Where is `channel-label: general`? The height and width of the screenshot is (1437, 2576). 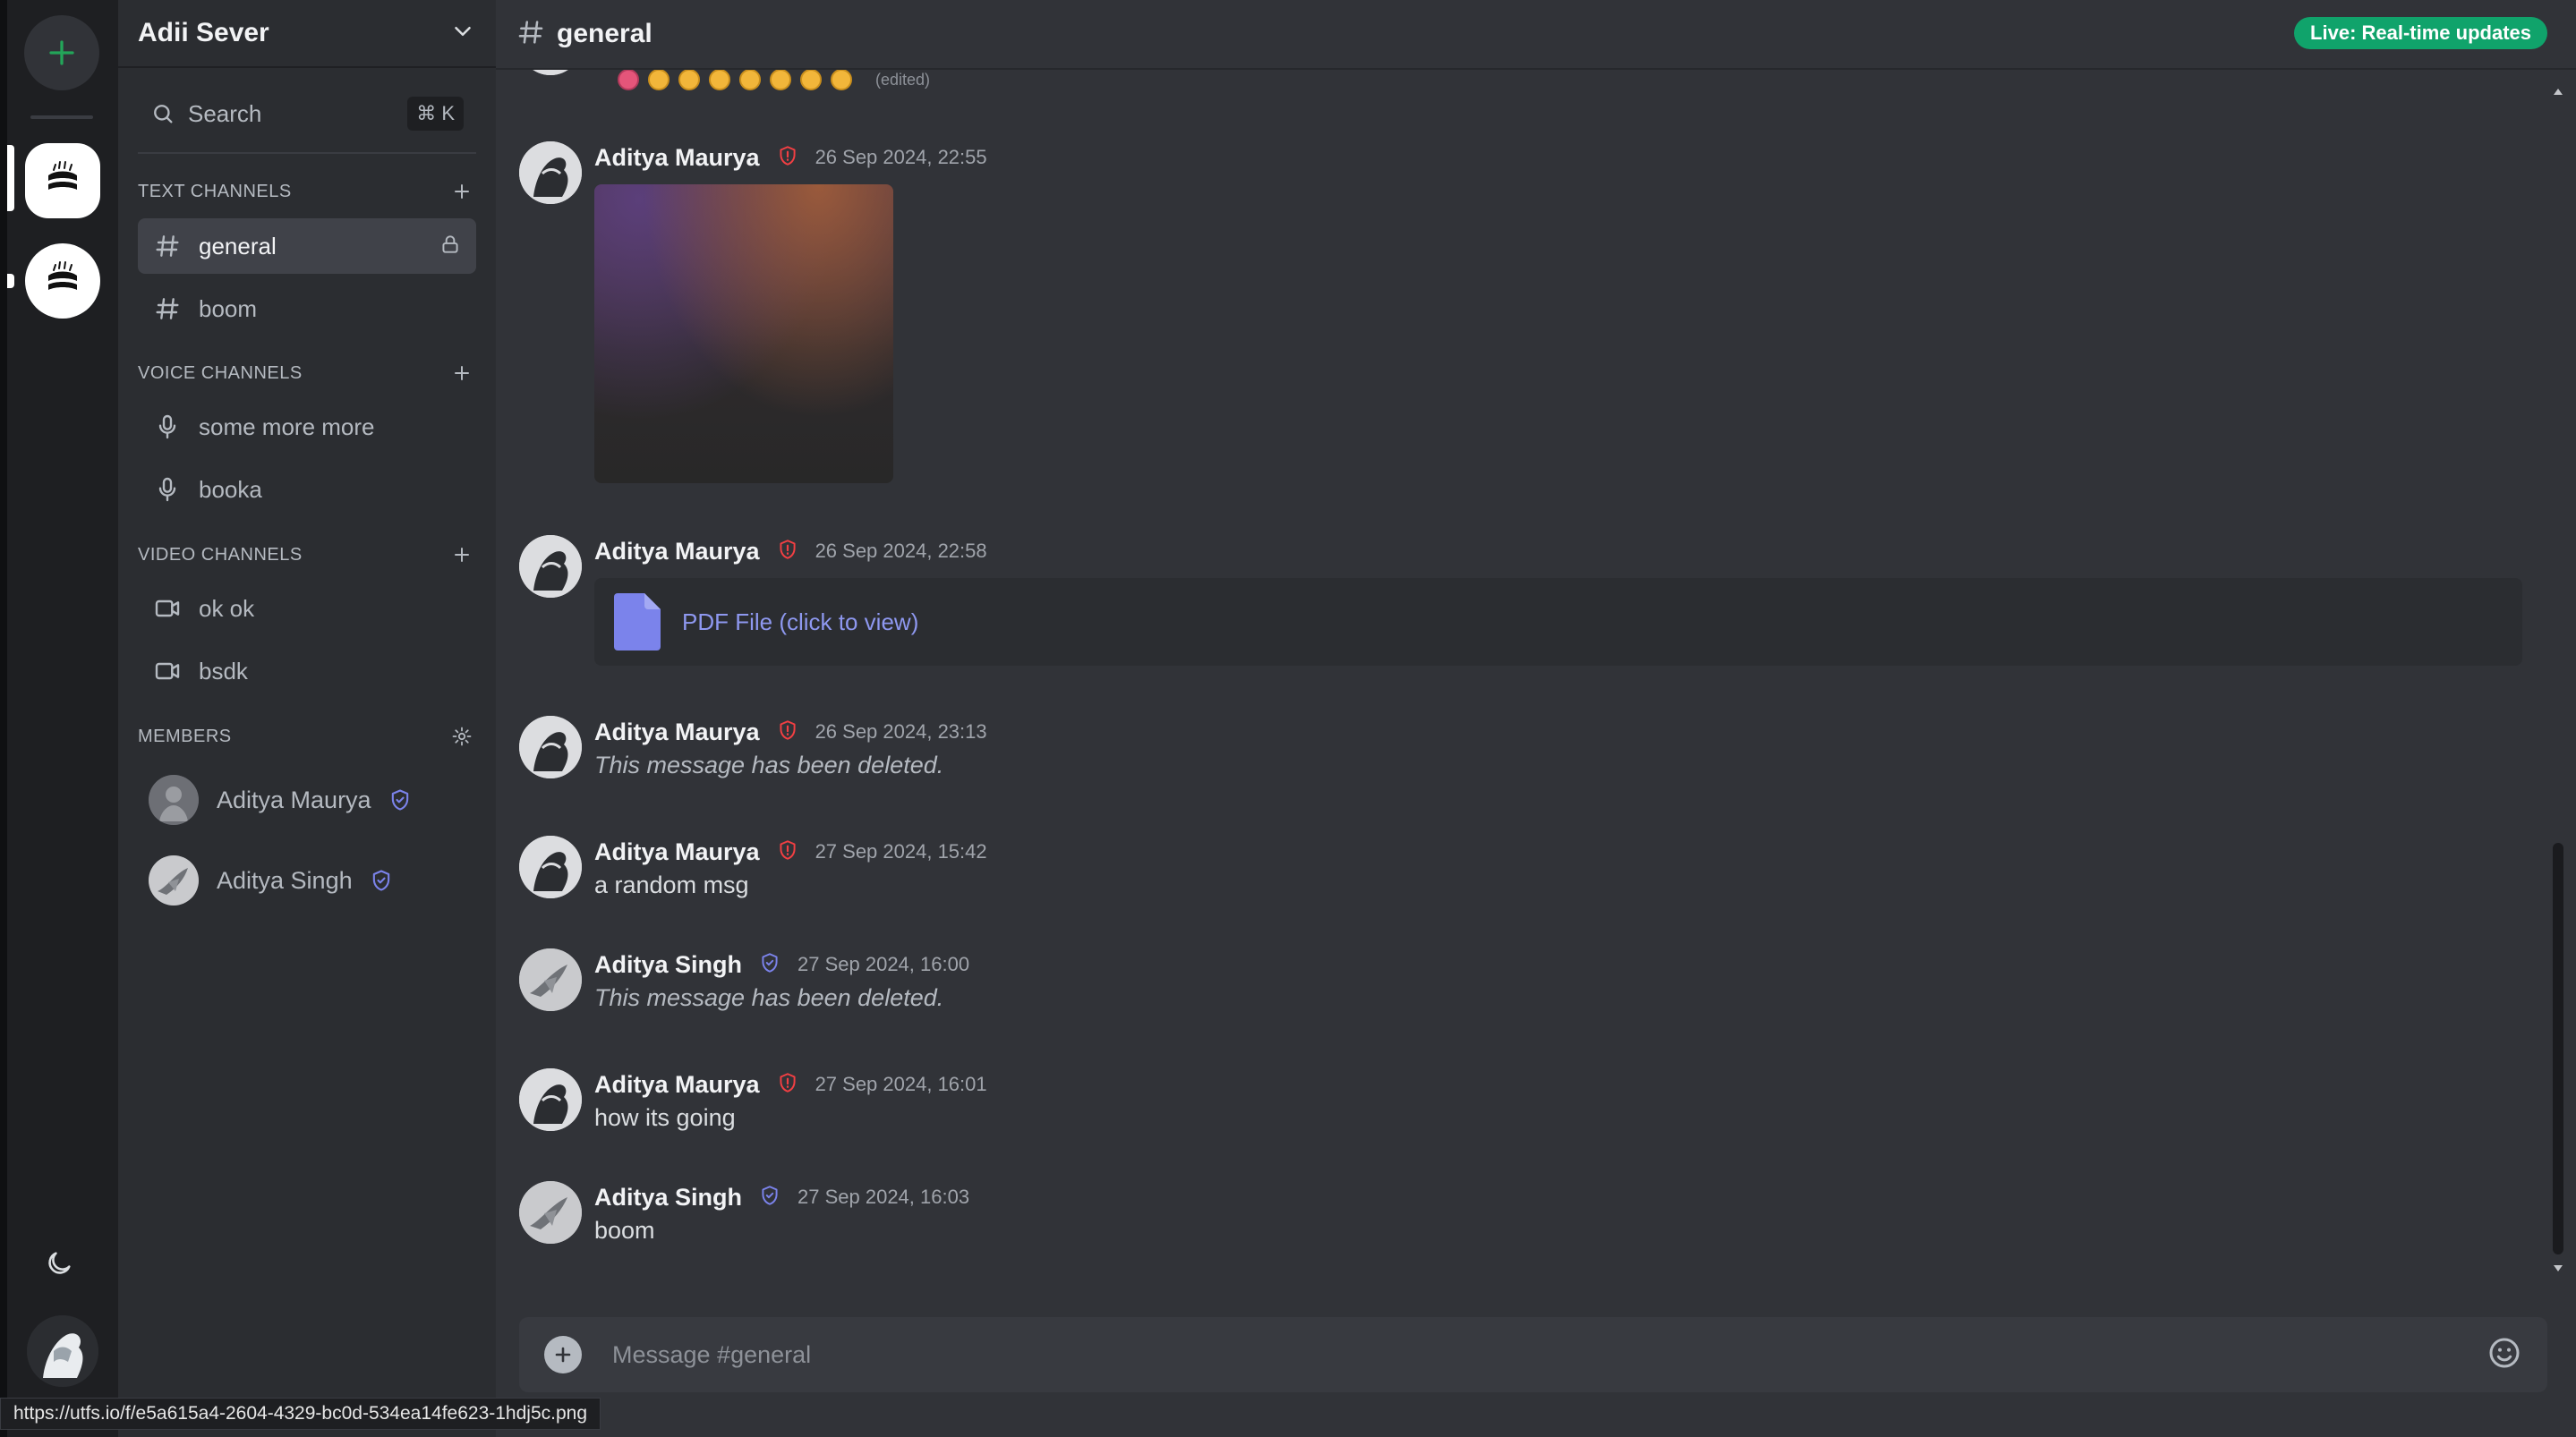
channel-label: general is located at coordinates (238, 245).